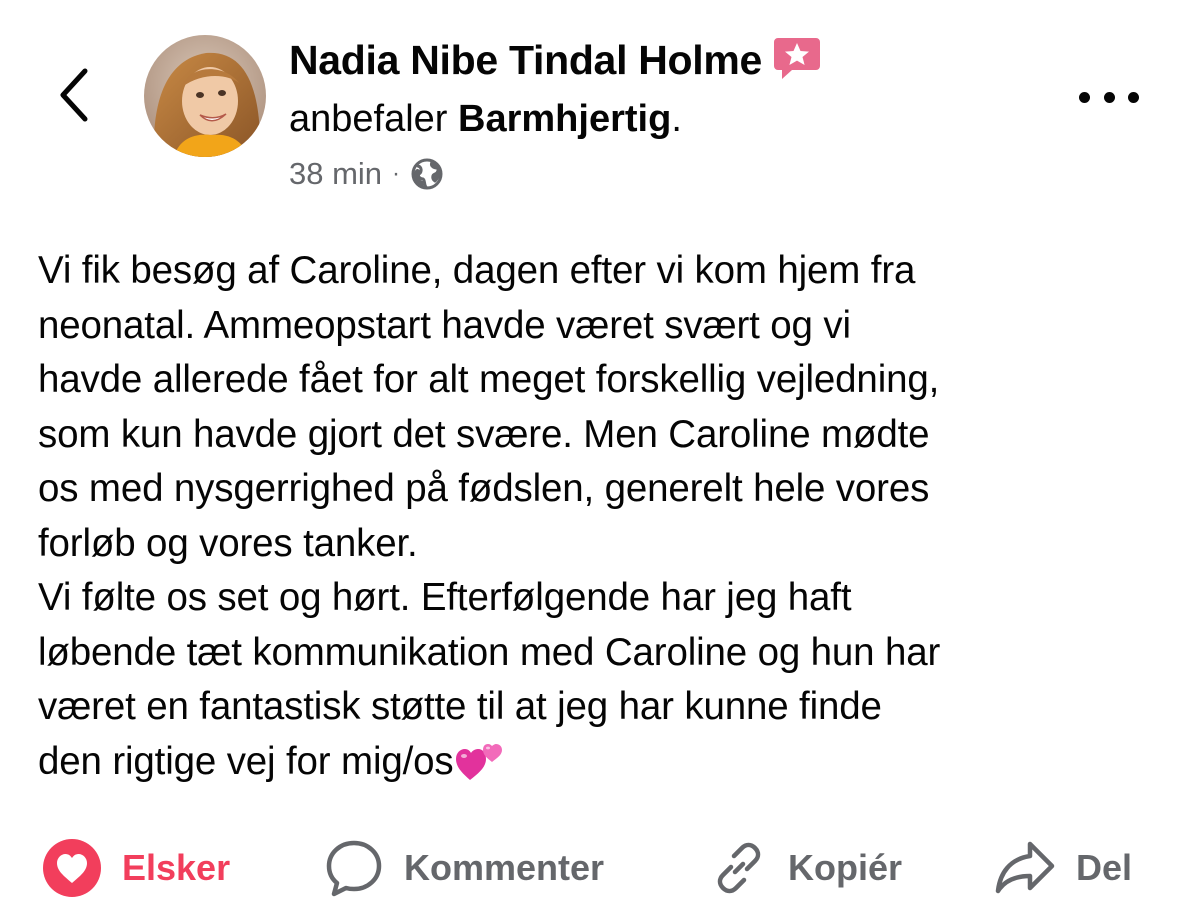  Describe the element at coordinates (1109, 97) in the screenshot. I see `more-options-button` at that location.